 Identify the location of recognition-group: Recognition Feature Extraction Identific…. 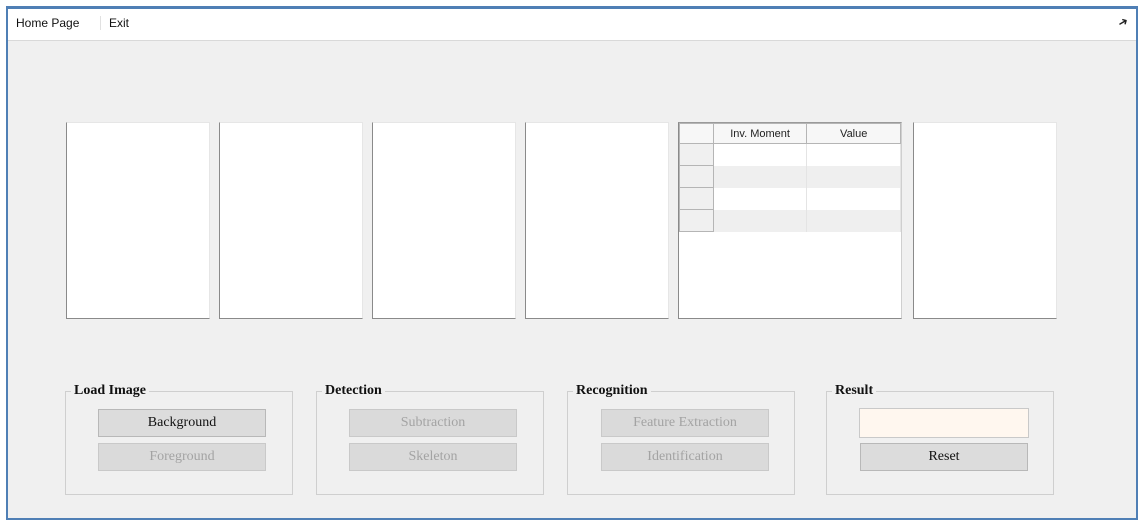
(681, 439).